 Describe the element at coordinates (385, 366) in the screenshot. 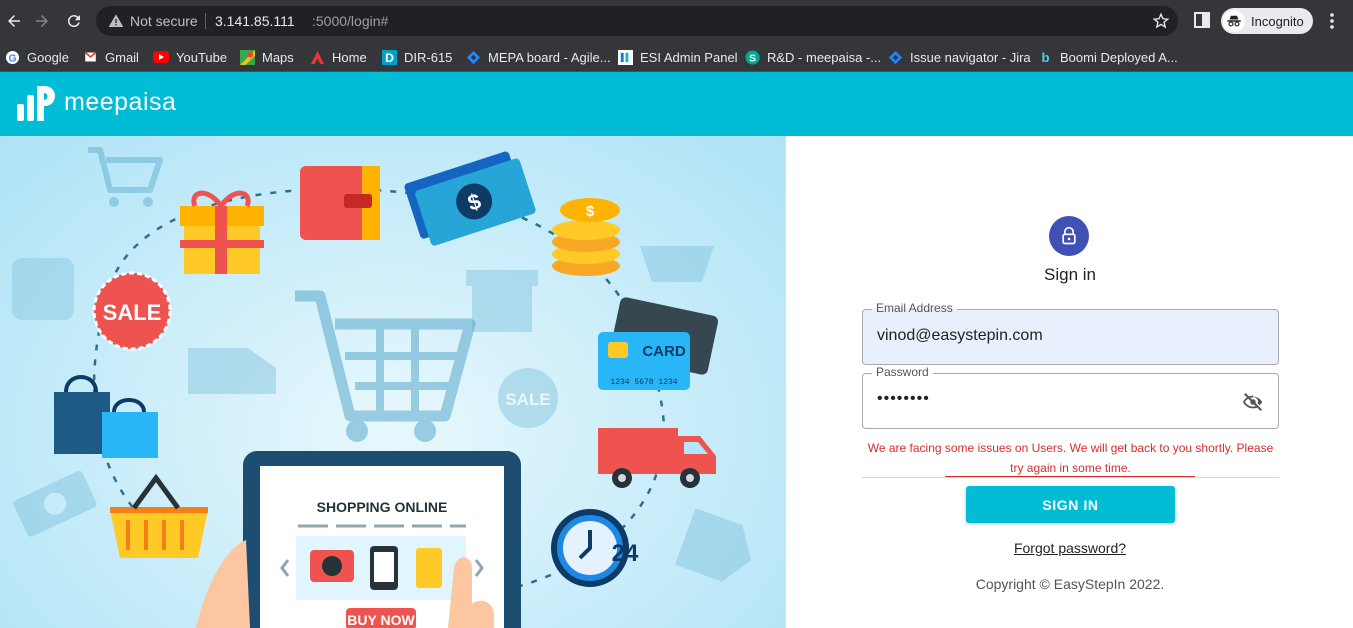

I see `big-cart-icon` at that location.